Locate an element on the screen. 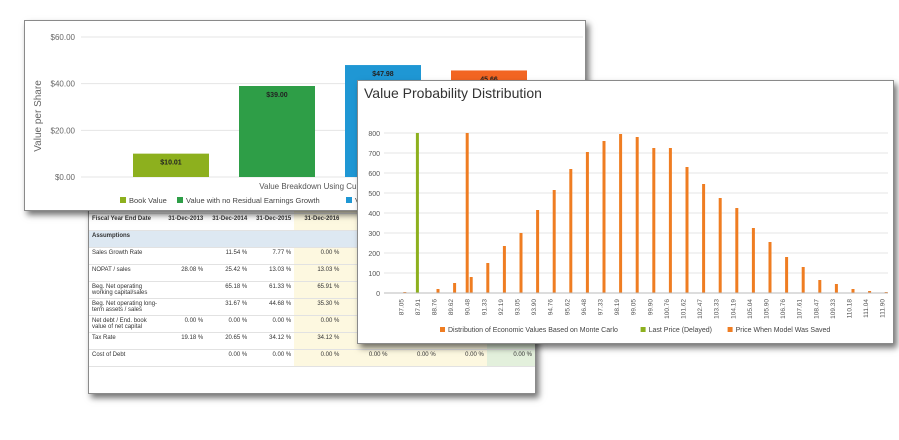 This screenshot has height=440, width=899. bar-data-label: $10.01 is located at coordinates (171, 163).